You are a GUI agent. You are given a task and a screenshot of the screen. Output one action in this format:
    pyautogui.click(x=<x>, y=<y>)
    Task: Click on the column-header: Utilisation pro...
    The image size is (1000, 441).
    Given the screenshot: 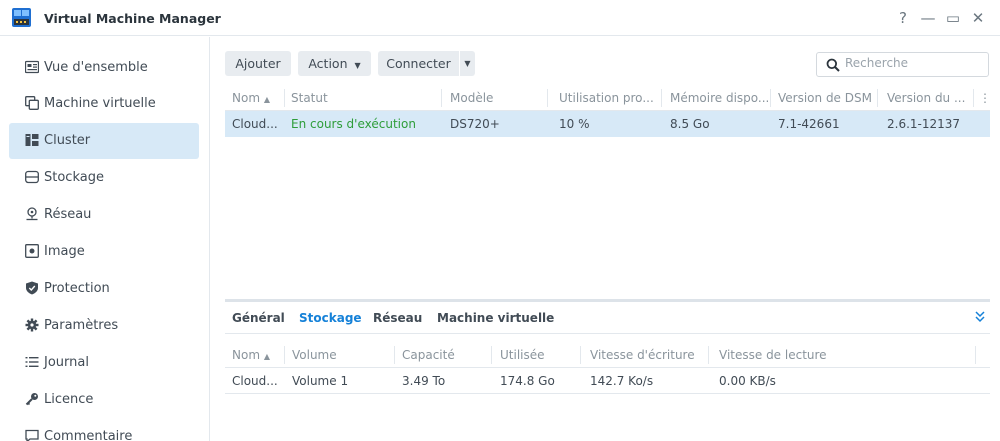 What is the action you would take?
    pyautogui.click(x=609, y=98)
    